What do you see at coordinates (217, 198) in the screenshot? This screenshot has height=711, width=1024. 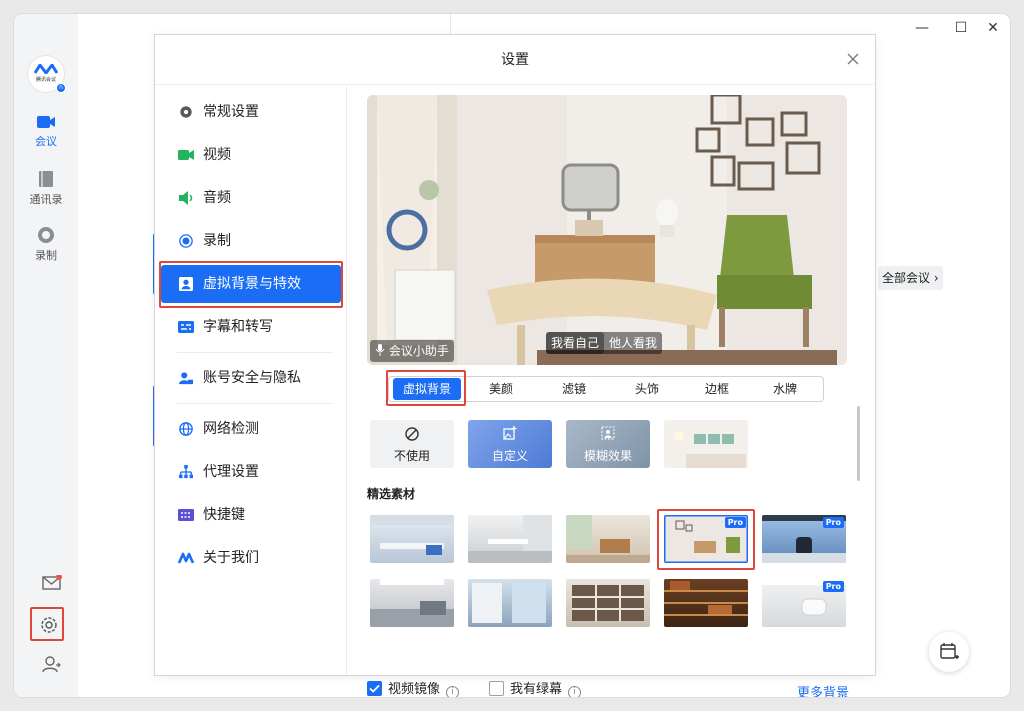 I see `menu-label: 音频` at bounding box center [217, 198].